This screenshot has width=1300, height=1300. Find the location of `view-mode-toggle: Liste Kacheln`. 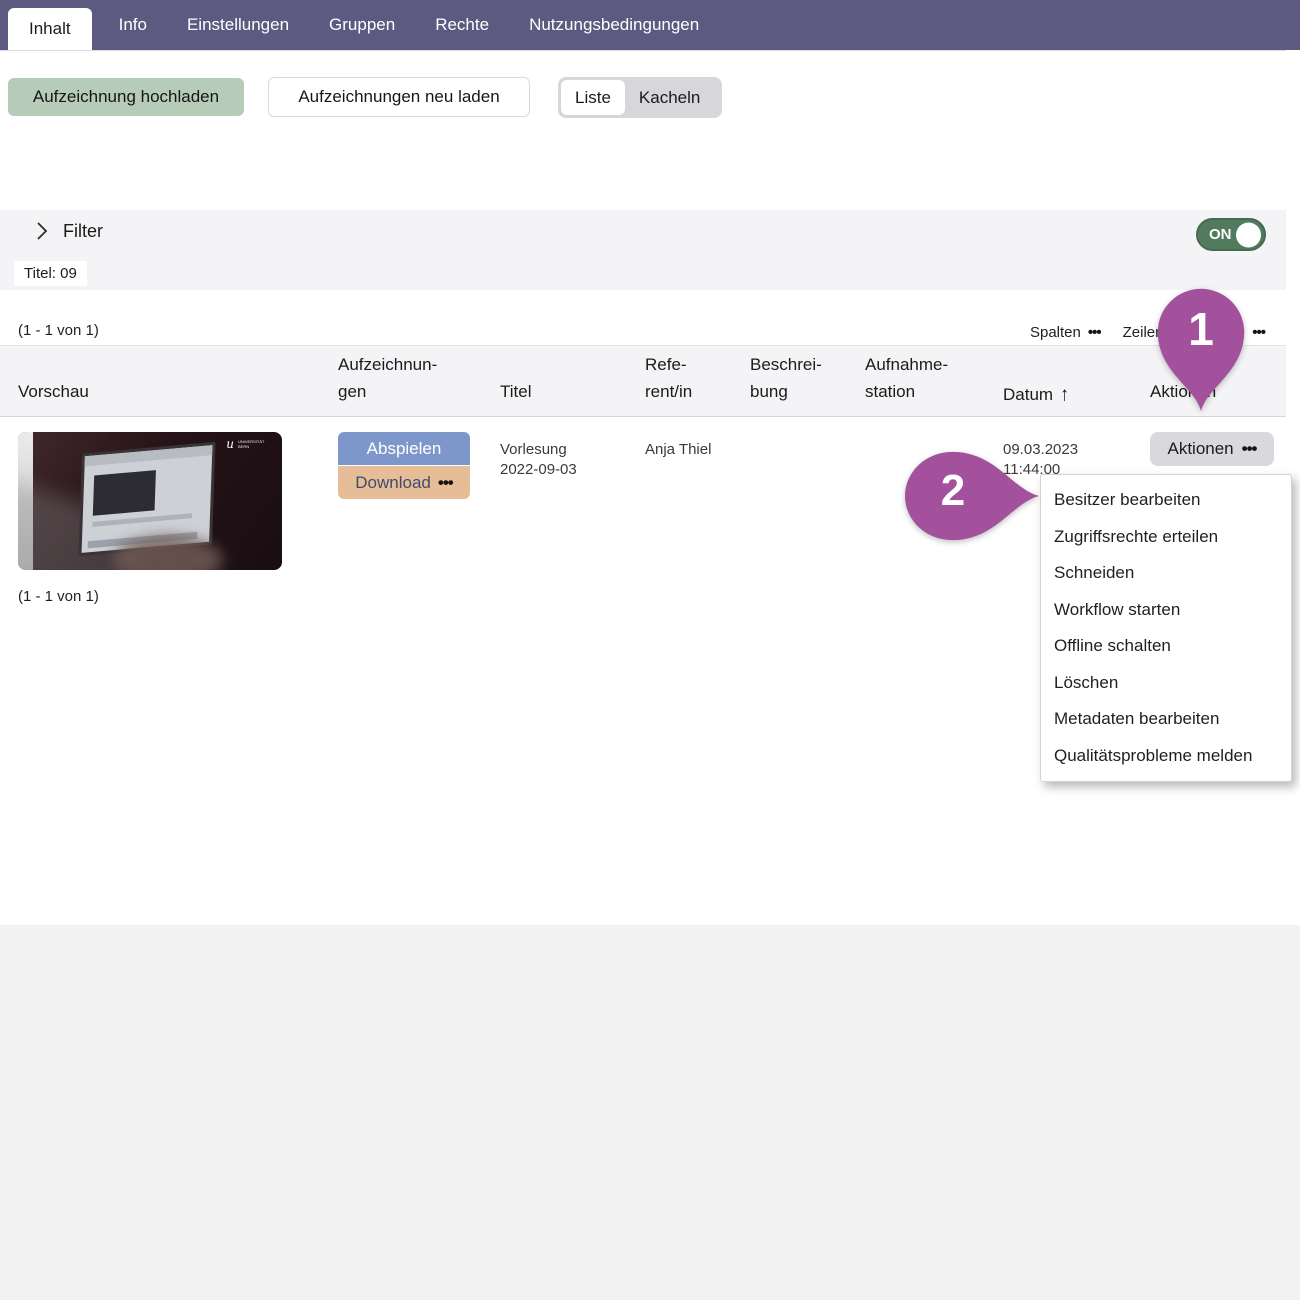

view-mode-toggle: Liste Kacheln is located at coordinates (640, 97).